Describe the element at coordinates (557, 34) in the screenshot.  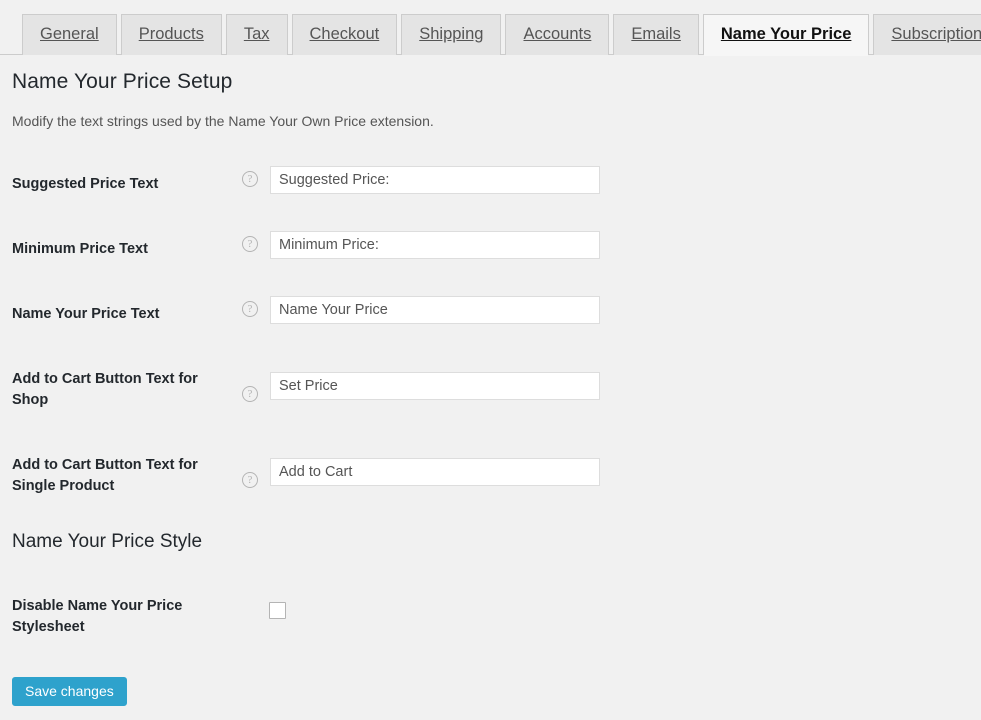
I see `tab-accounts: Accounts` at that location.